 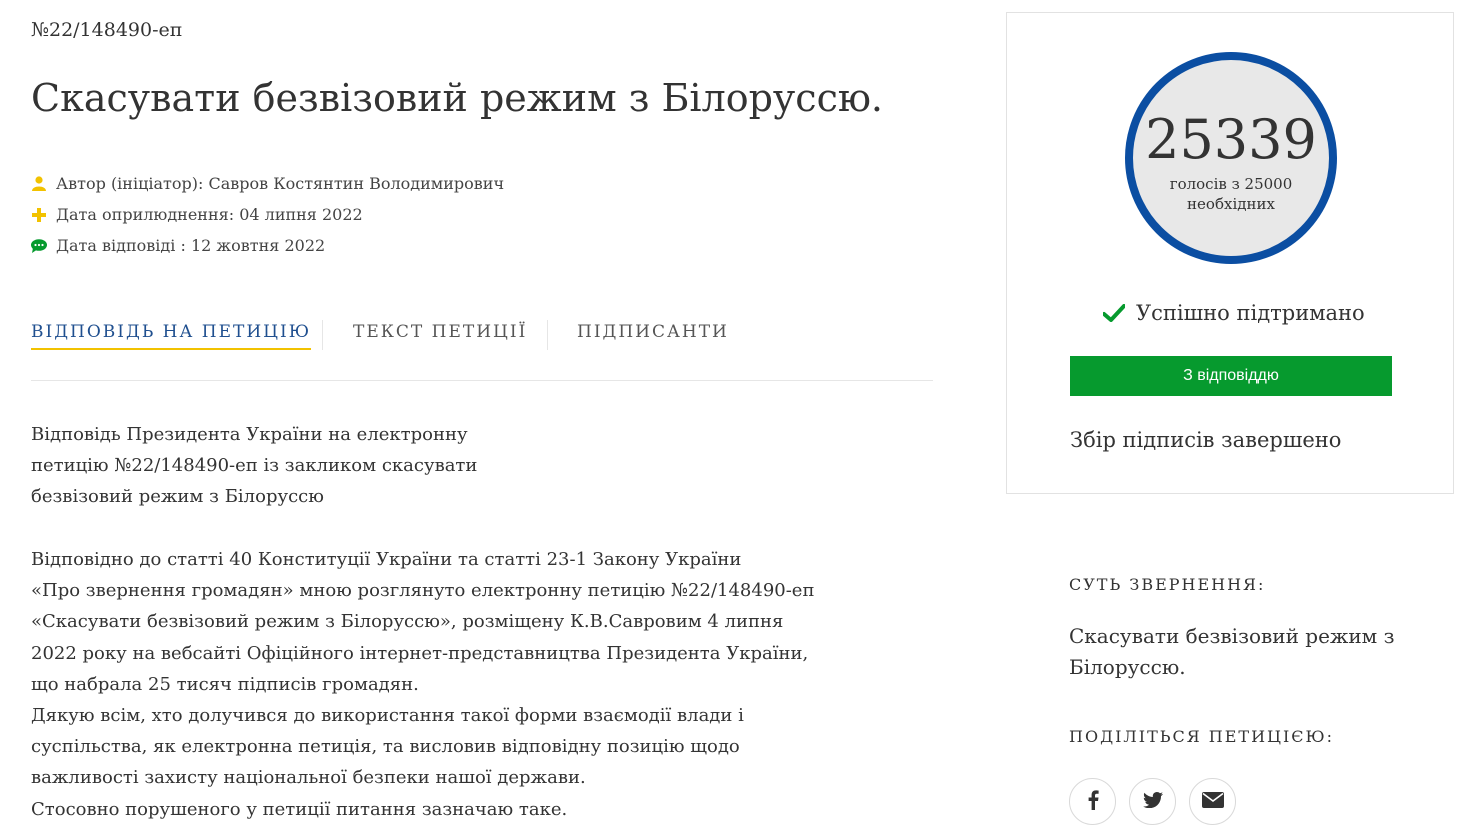 What do you see at coordinates (191, 245) in the screenshot?
I see `answered-text: Дата відповіді : 12 жовтня 2022` at bounding box center [191, 245].